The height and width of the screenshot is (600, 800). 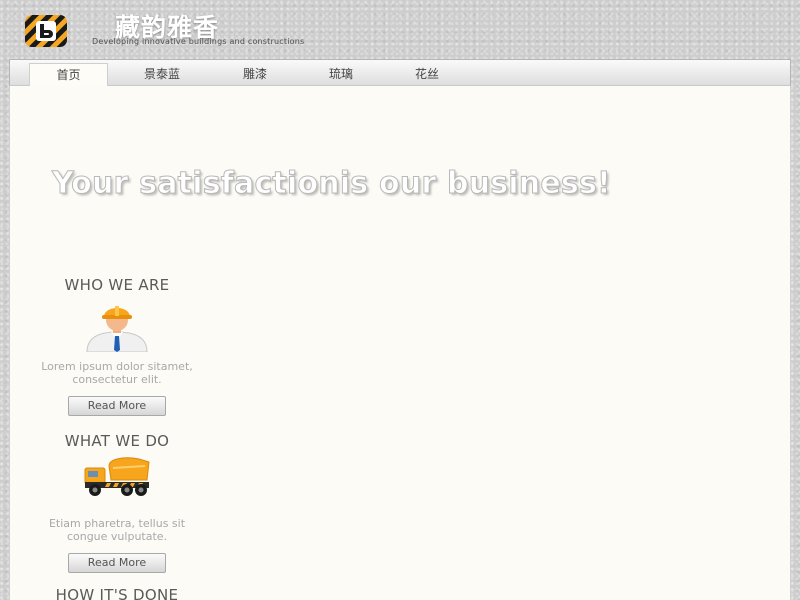 What do you see at coordinates (117, 329) in the screenshot?
I see `construction-worker-icon` at bounding box center [117, 329].